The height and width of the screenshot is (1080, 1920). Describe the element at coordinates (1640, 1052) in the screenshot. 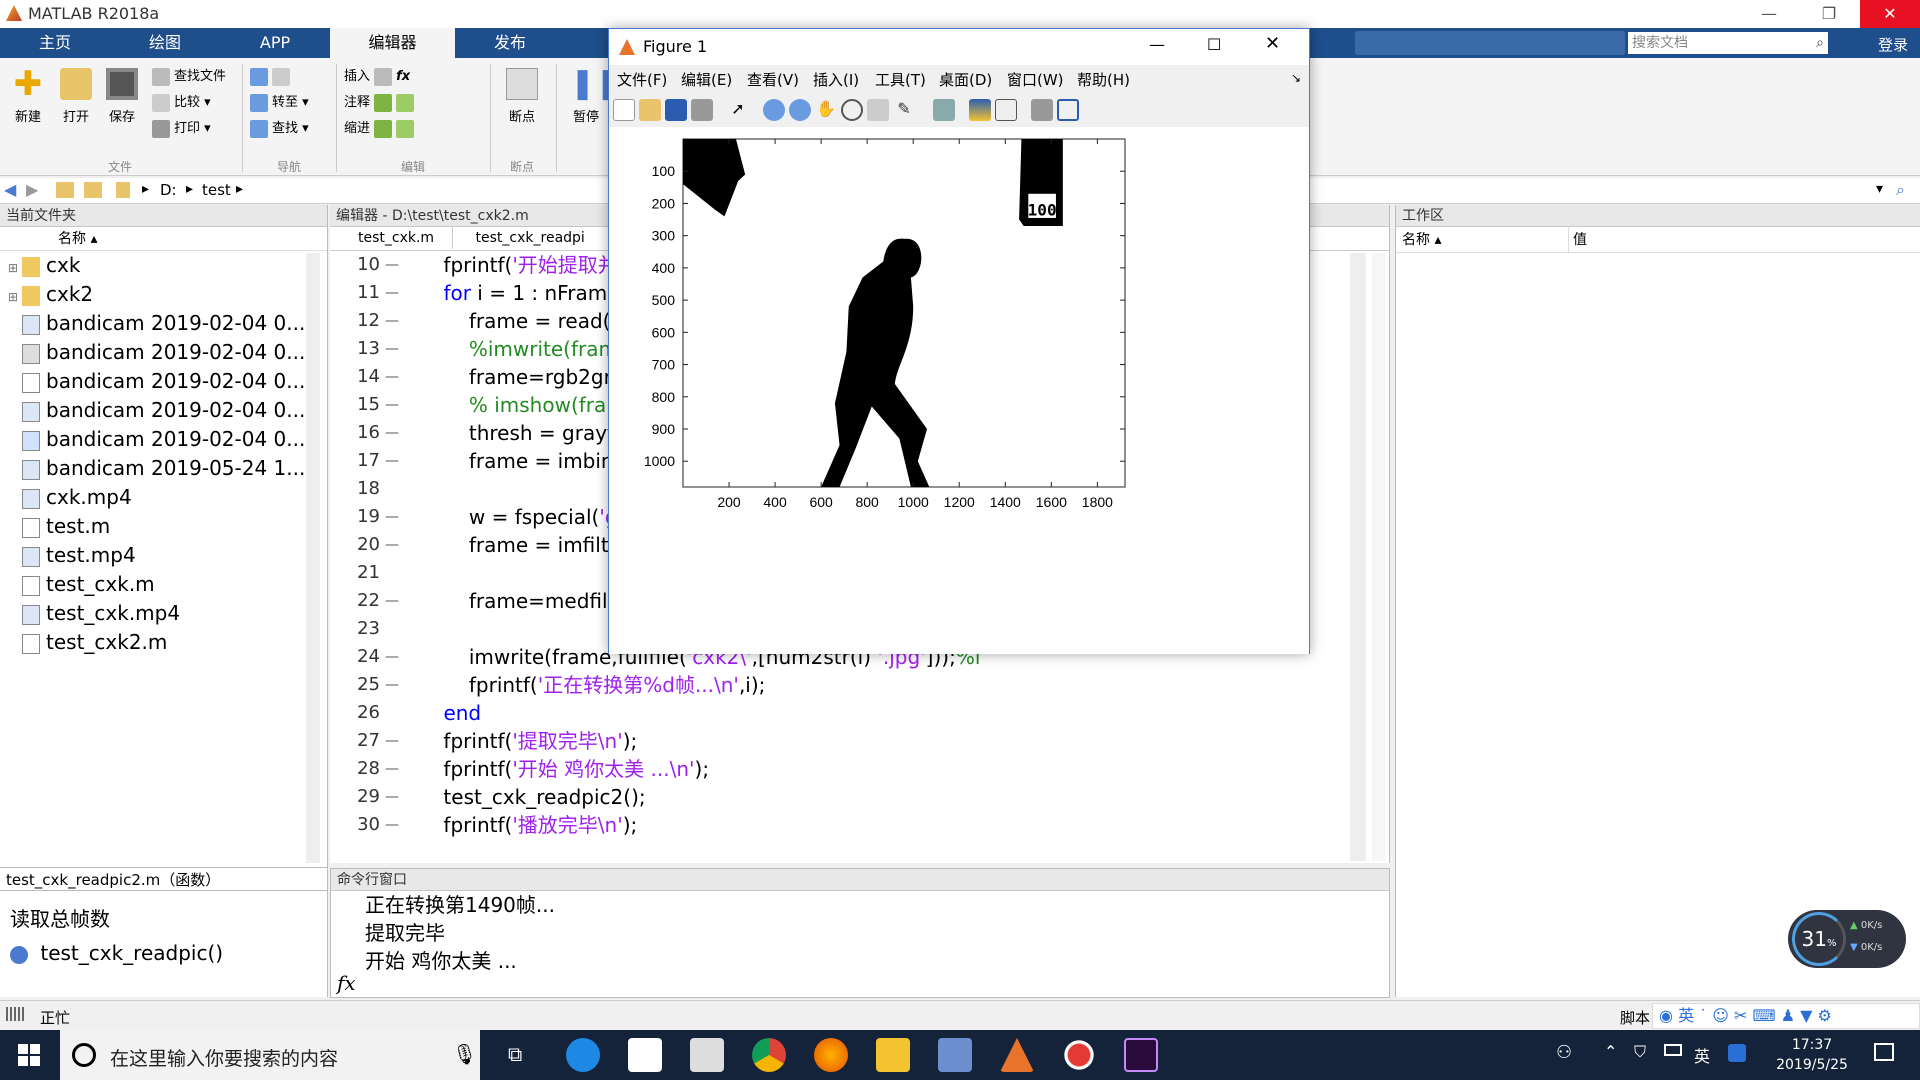

I see `defender-icon: ⛉` at that location.